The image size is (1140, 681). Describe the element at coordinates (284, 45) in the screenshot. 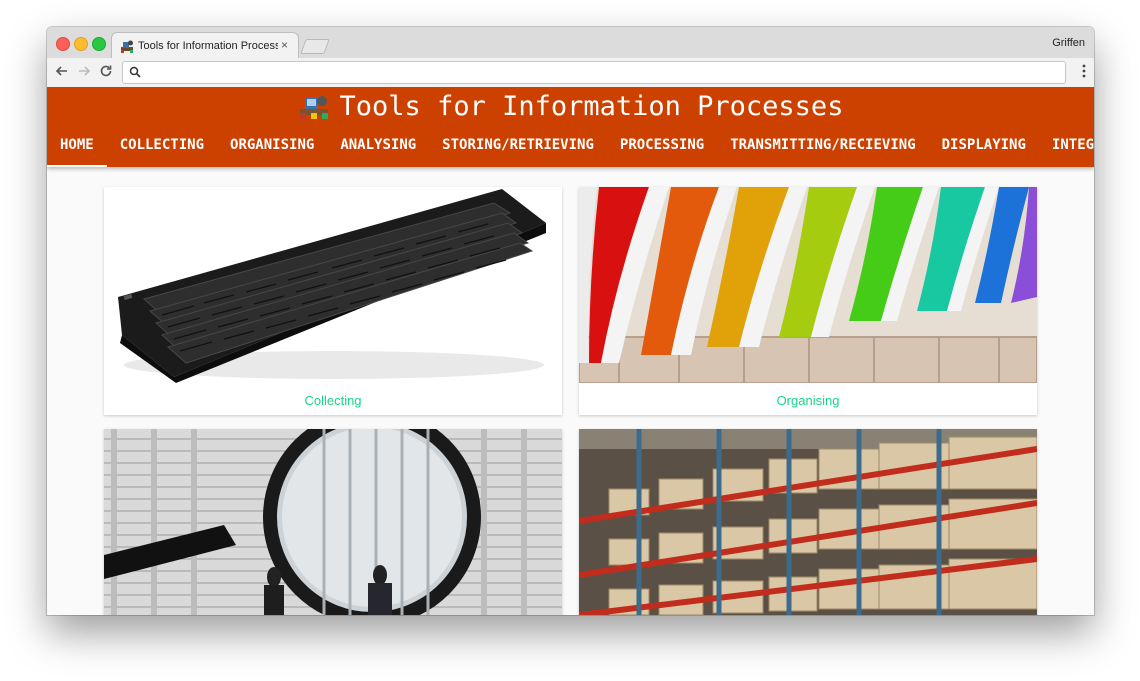

I see `tab-close-icon: ×` at that location.